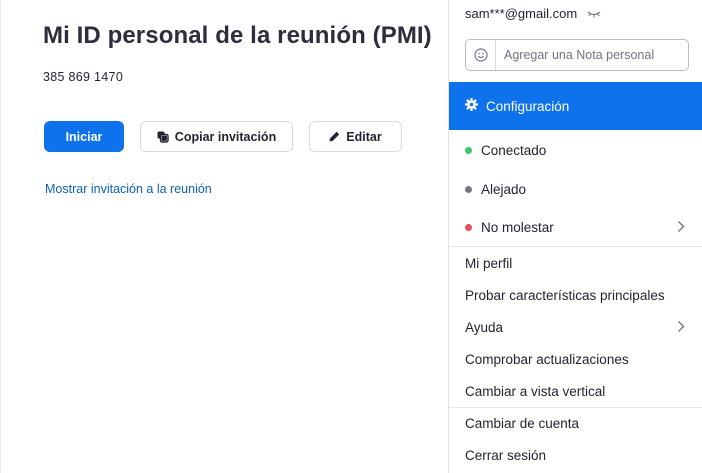  Describe the element at coordinates (522, 423) in the screenshot. I see `menu-item-label: Cambiar de cuenta` at that location.